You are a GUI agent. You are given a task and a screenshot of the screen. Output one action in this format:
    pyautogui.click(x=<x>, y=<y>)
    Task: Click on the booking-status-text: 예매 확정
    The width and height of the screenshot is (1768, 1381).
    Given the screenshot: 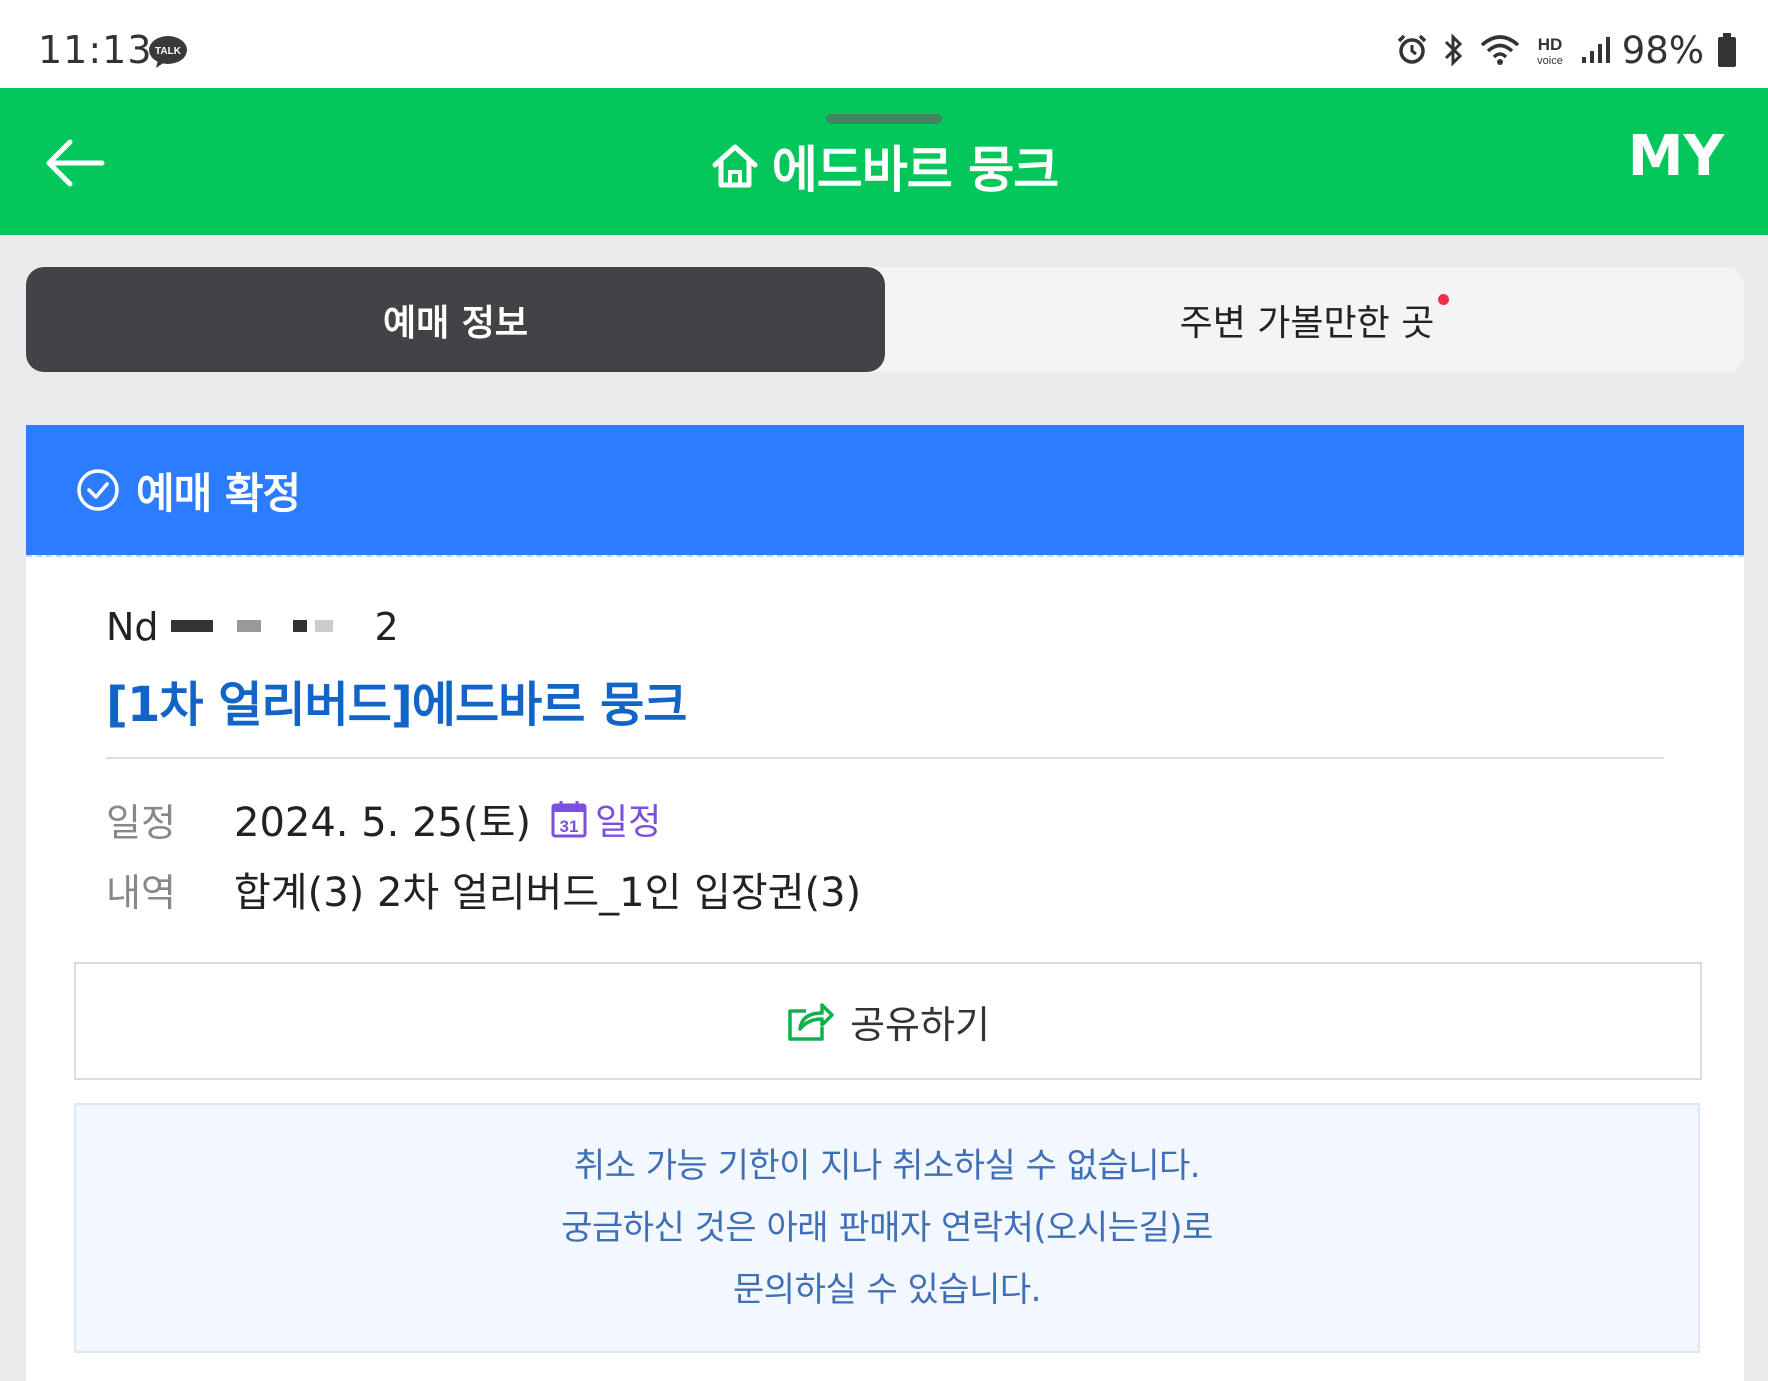 What is the action you would take?
    pyautogui.click(x=218, y=493)
    